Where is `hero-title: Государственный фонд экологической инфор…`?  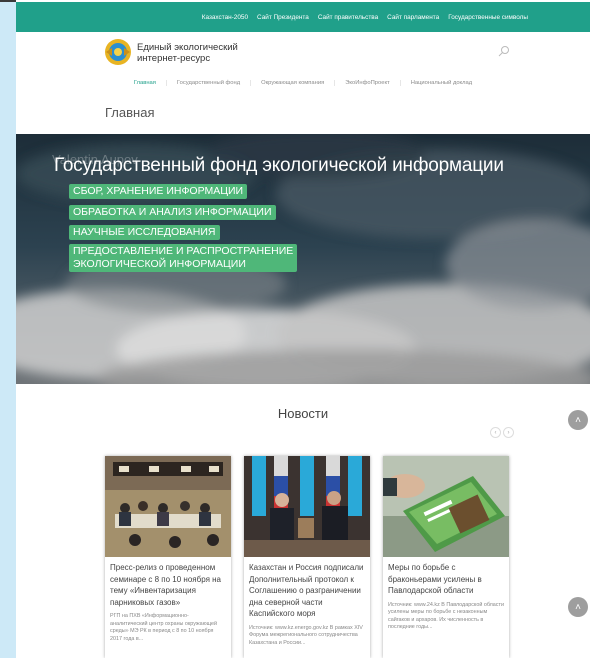 hero-title: Государственный фонд экологической инфор… is located at coordinates (279, 165).